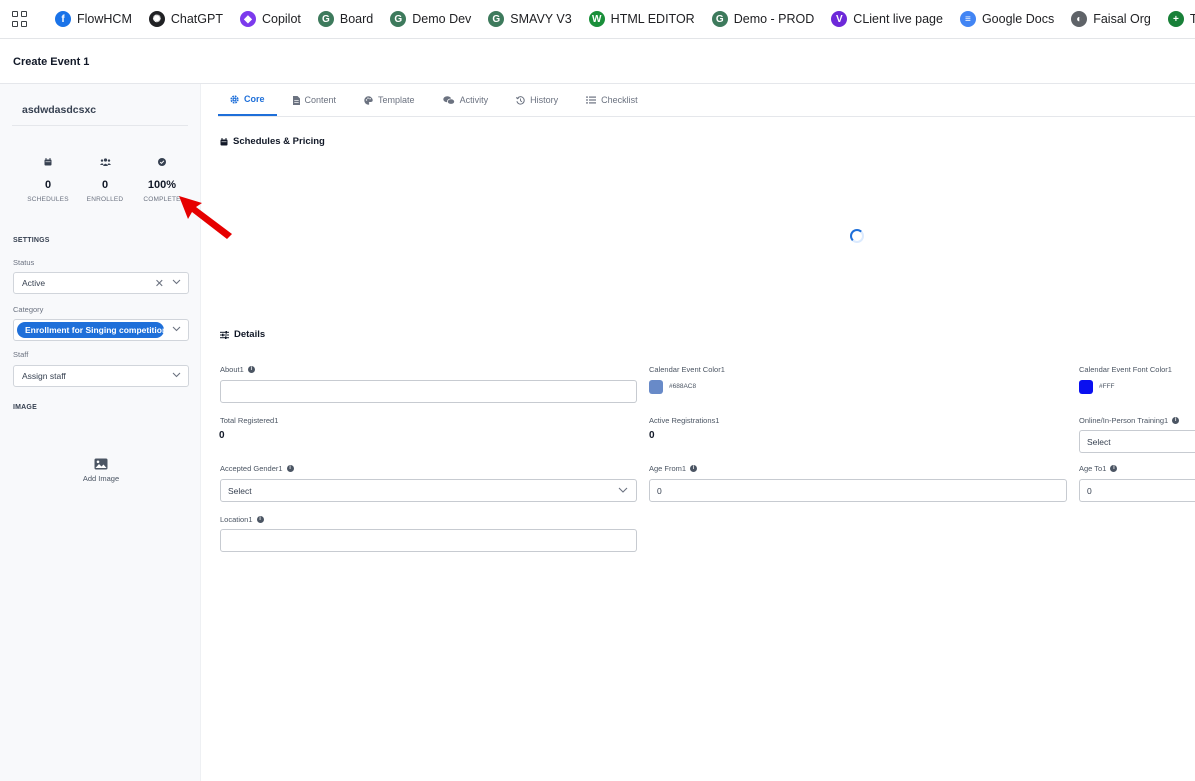 The width and height of the screenshot is (1195, 781). What do you see at coordinates (270, 19) in the screenshot?
I see `bookmark-copilot: ◆ Copilot` at bounding box center [270, 19].